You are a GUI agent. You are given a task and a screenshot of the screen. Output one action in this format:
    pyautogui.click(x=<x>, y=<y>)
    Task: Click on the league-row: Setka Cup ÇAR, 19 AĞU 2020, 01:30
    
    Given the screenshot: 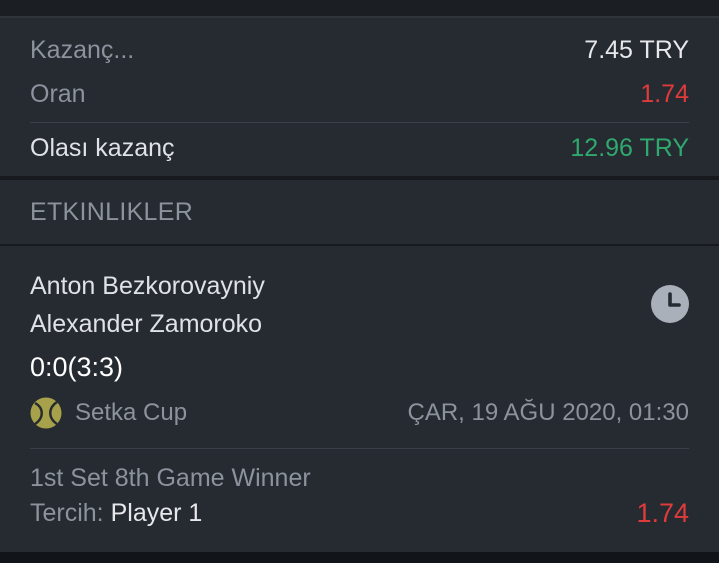 What is the action you would take?
    pyautogui.click(x=359, y=413)
    